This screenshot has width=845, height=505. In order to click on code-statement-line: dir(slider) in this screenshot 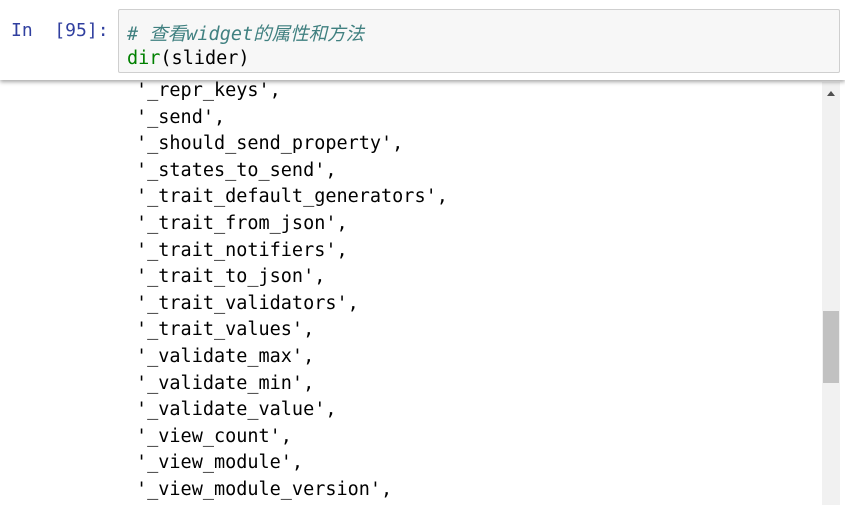, I will do `click(188, 58)`.